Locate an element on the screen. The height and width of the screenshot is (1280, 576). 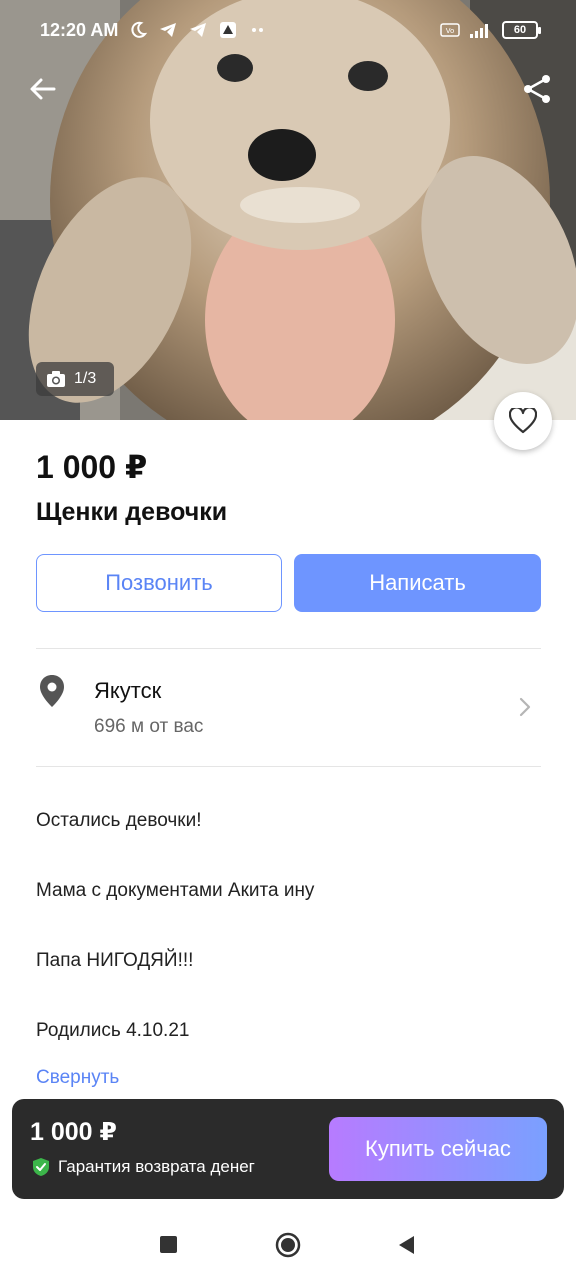
description-line: Папа НИГОДЯЙ!!! is located at coordinates (115, 960).